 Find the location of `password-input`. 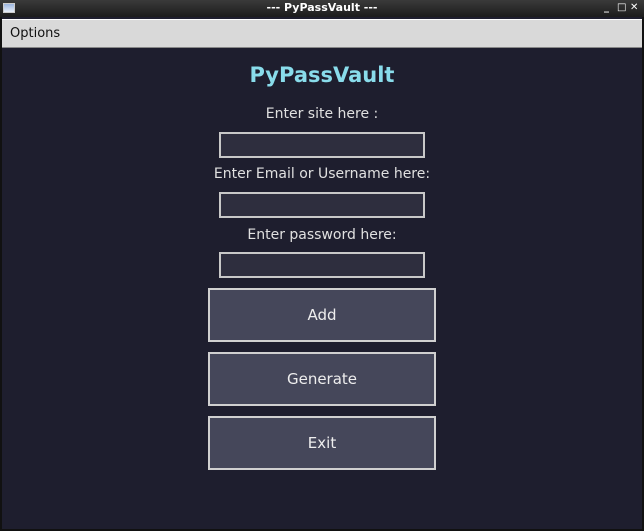

password-input is located at coordinates (322, 265).